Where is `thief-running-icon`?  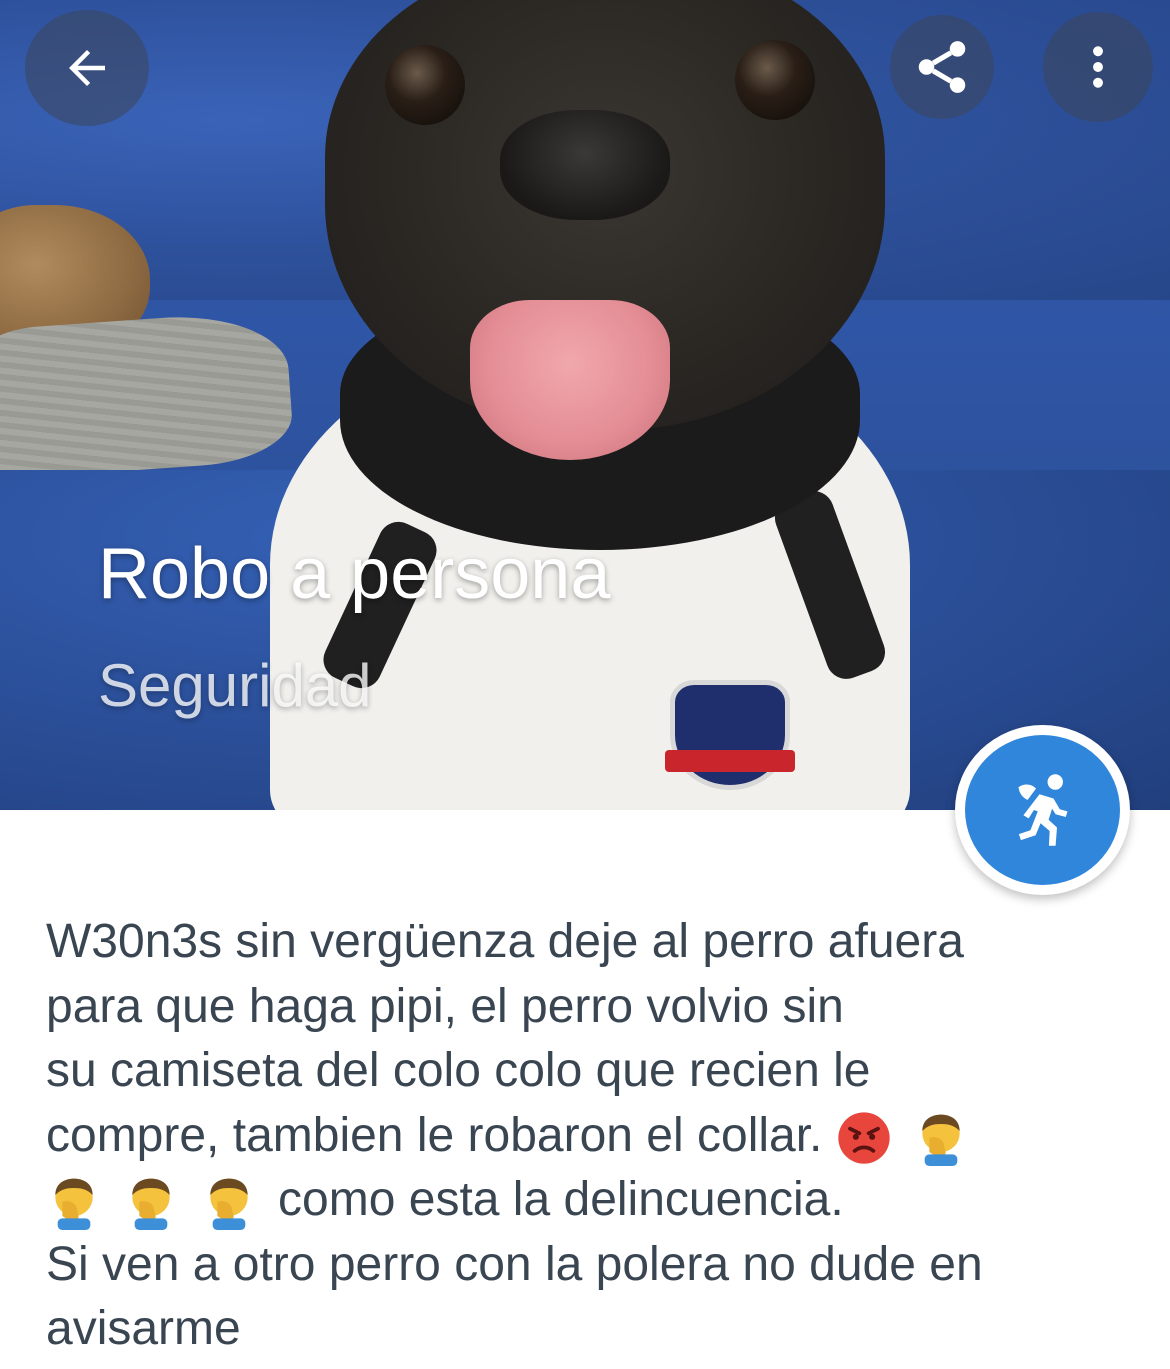 thief-running-icon is located at coordinates (1042, 810).